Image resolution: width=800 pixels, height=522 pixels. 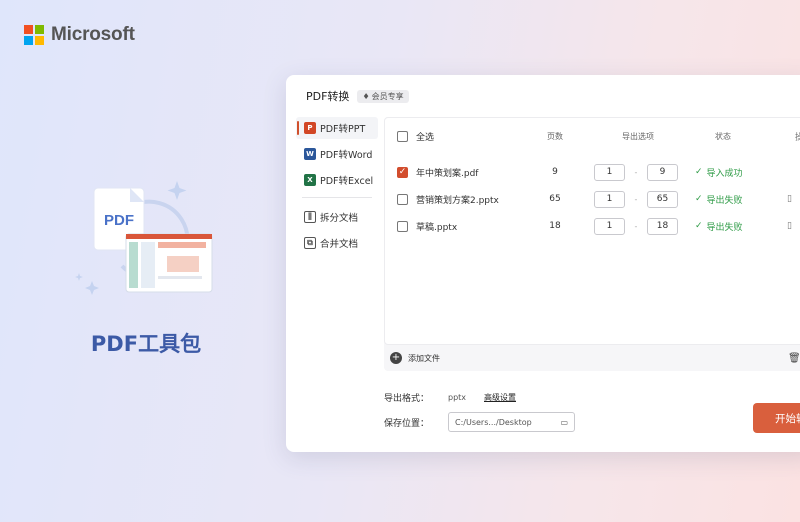 I want to click on member-badge: ♦ 会员专享, so click(x=383, y=96).